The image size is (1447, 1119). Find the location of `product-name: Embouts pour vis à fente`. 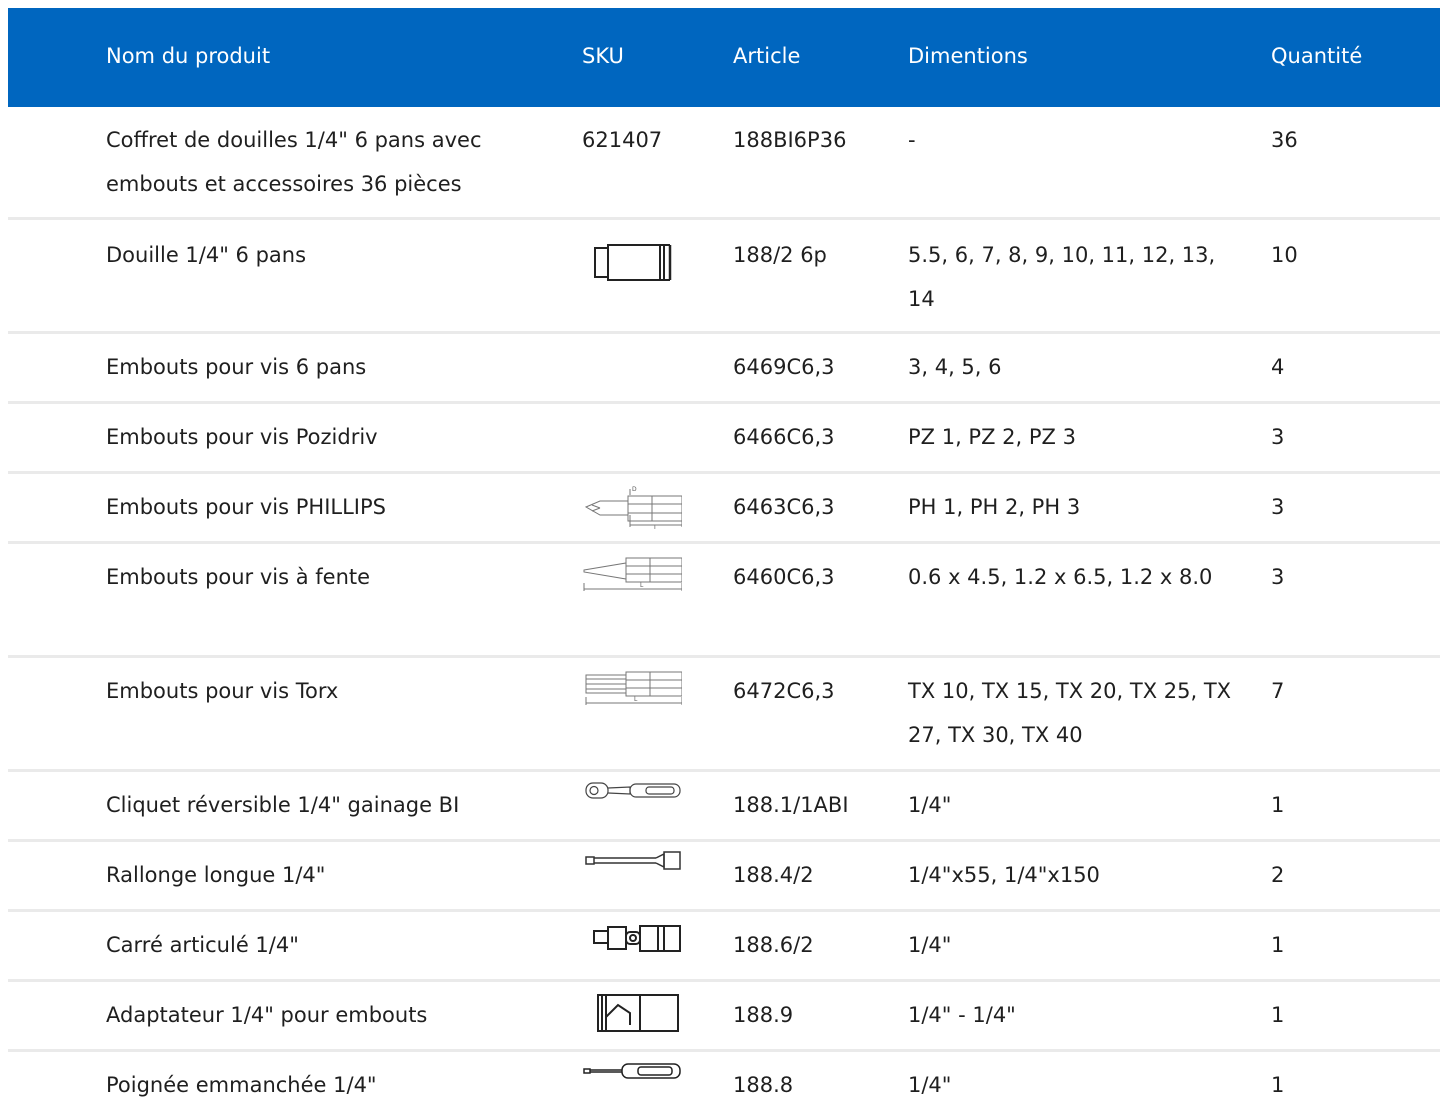

product-name: Embouts pour vis à fente is located at coordinates (238, 577).